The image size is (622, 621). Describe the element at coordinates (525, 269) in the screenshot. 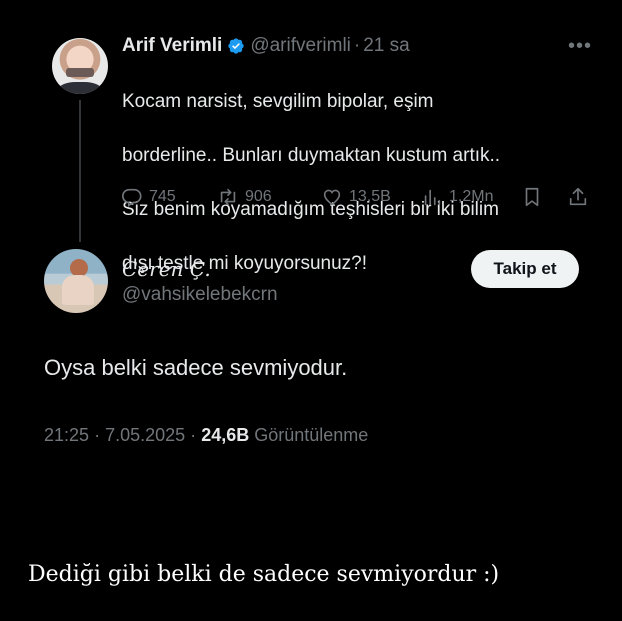

I see `follow-button: Takip et` at that location.